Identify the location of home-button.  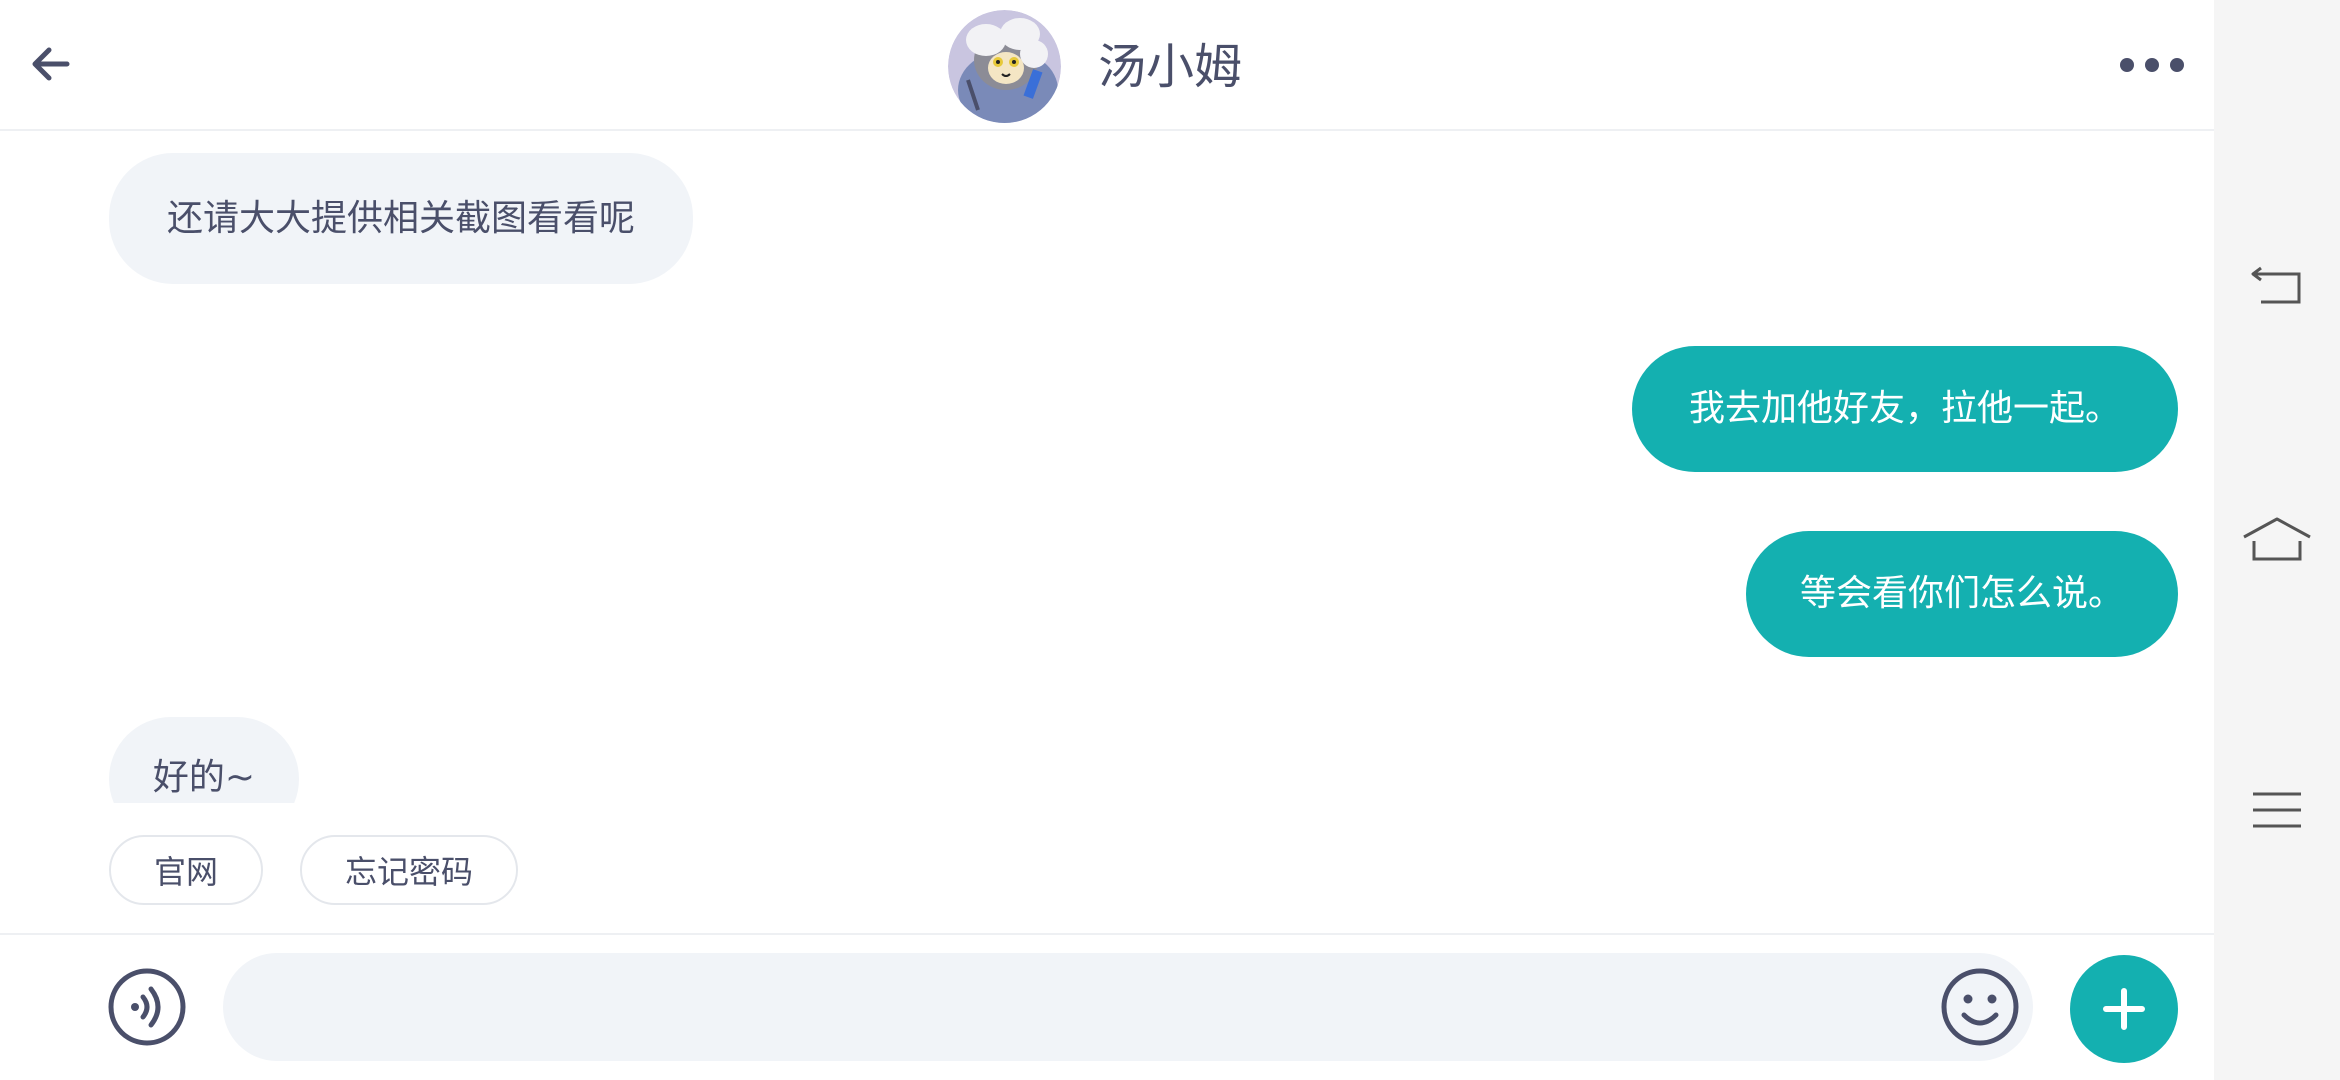
(2277, 540).